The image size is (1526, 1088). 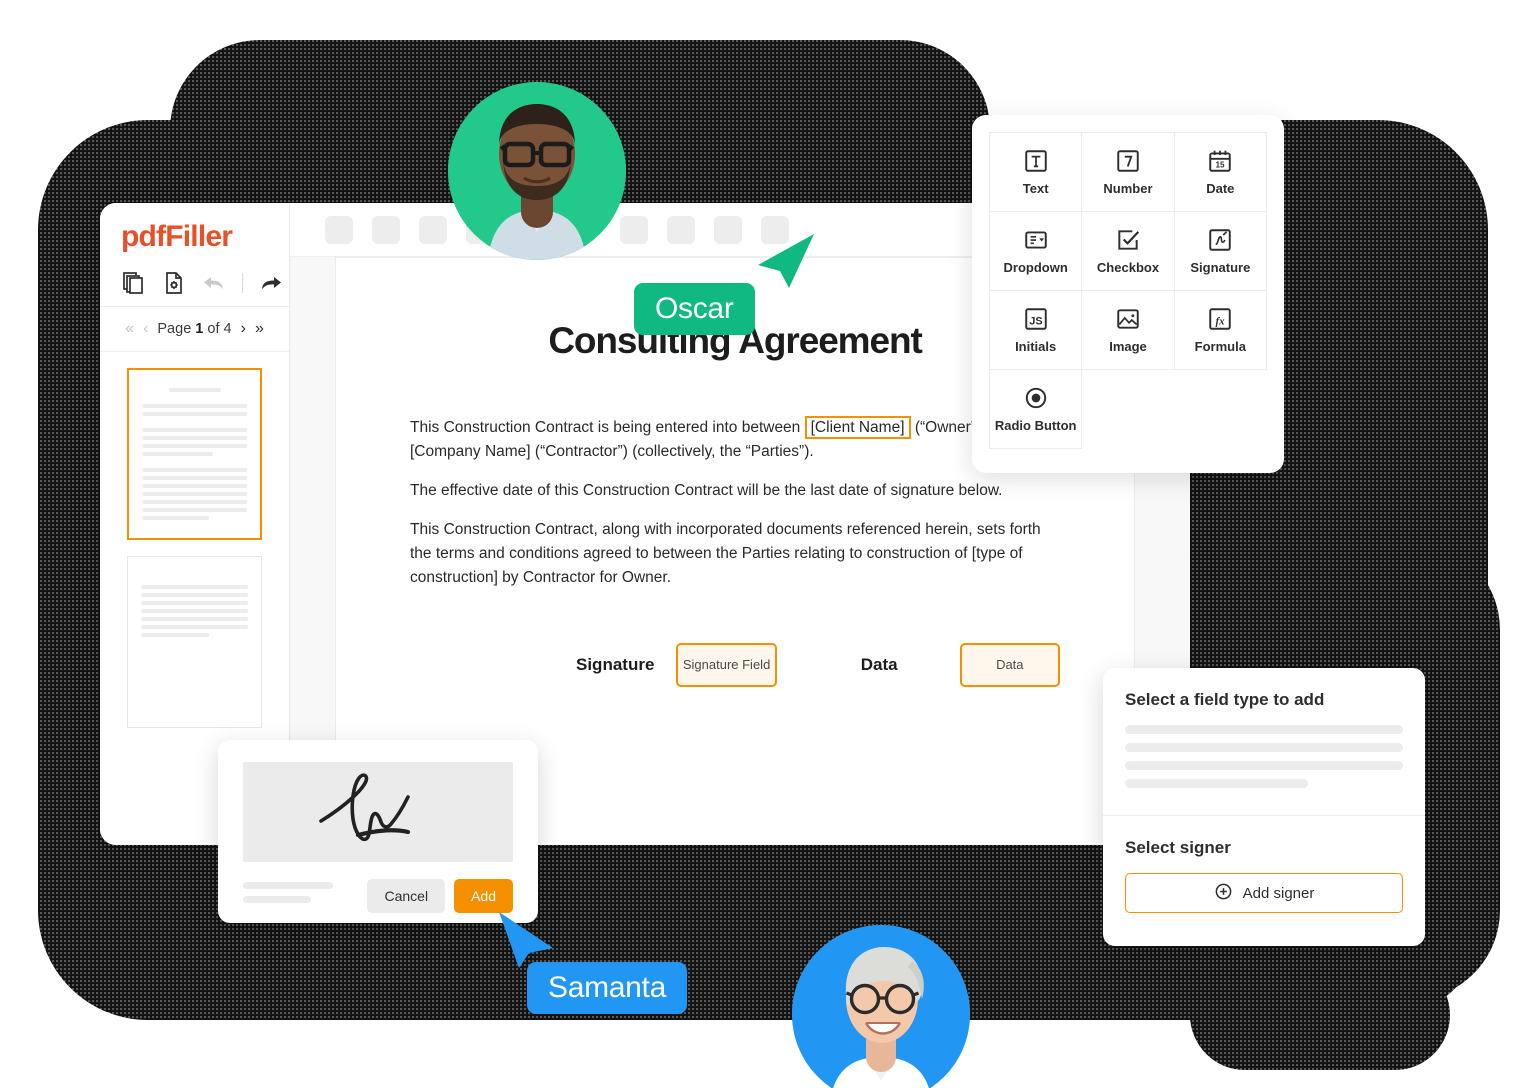 I want to click on samanta-avatar, so click(x=881, y=1006).